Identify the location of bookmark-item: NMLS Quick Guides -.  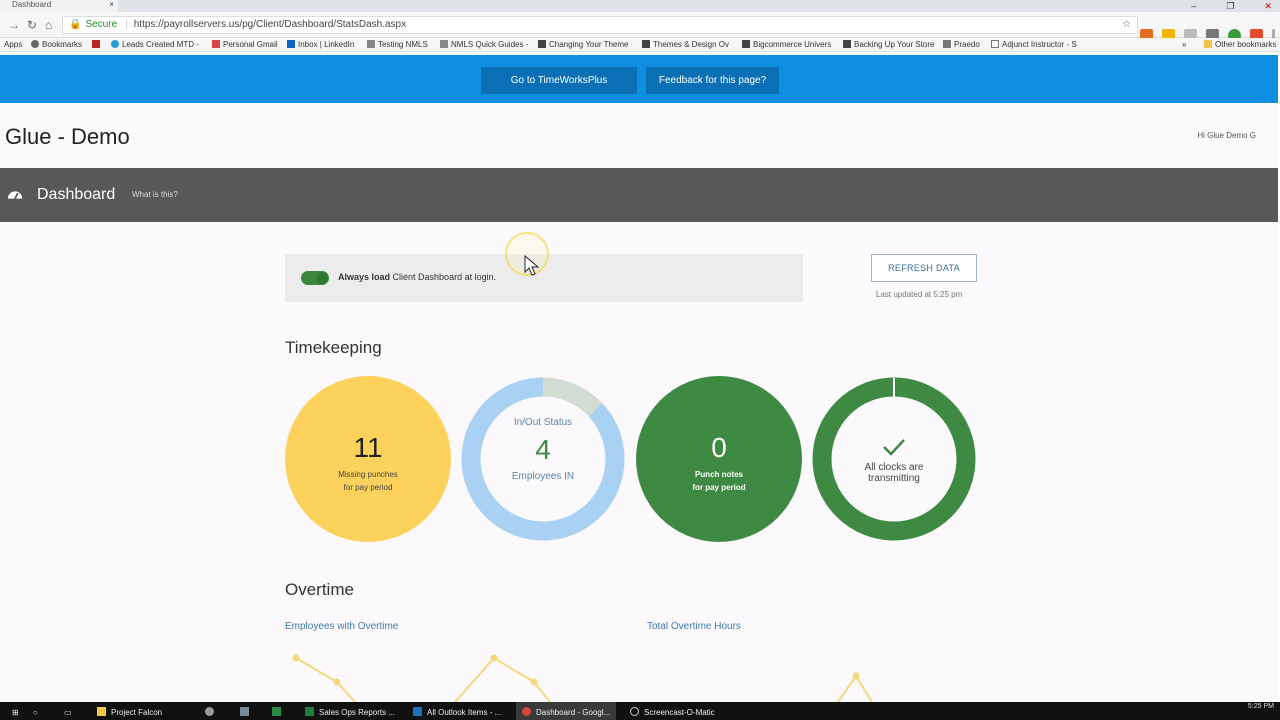
(484, 44).